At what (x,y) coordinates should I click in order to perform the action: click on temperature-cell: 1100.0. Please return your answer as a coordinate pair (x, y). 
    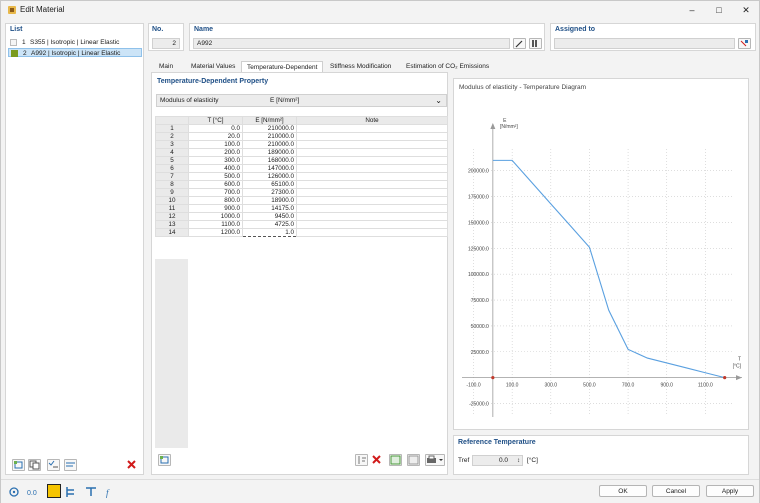
    Looking at the image, I should click on (215, 224).